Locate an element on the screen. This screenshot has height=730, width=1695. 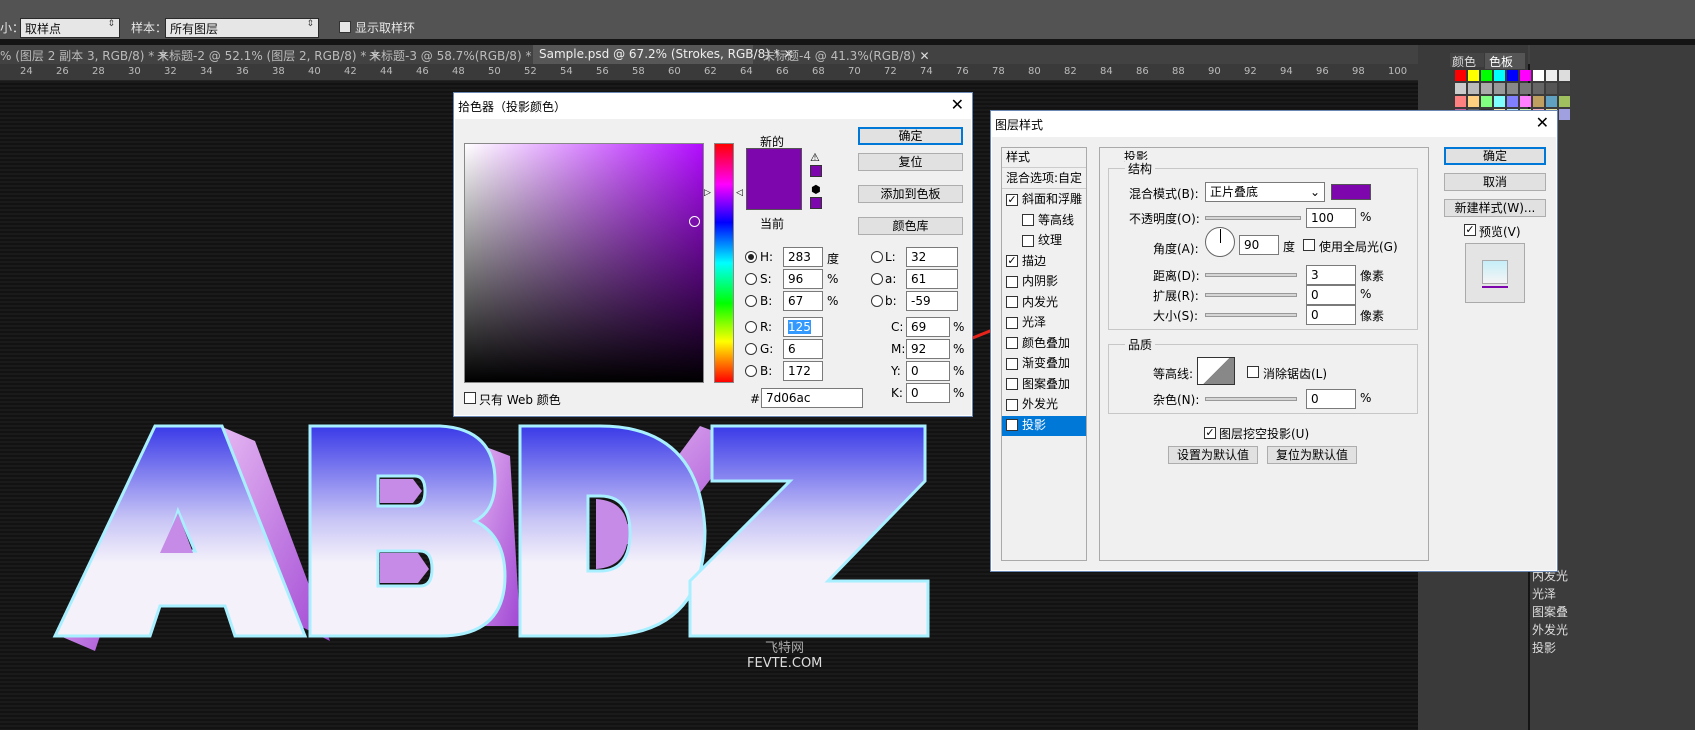
add-to-swatches-button: 添加到色板 is located at coordinates (910, 194).